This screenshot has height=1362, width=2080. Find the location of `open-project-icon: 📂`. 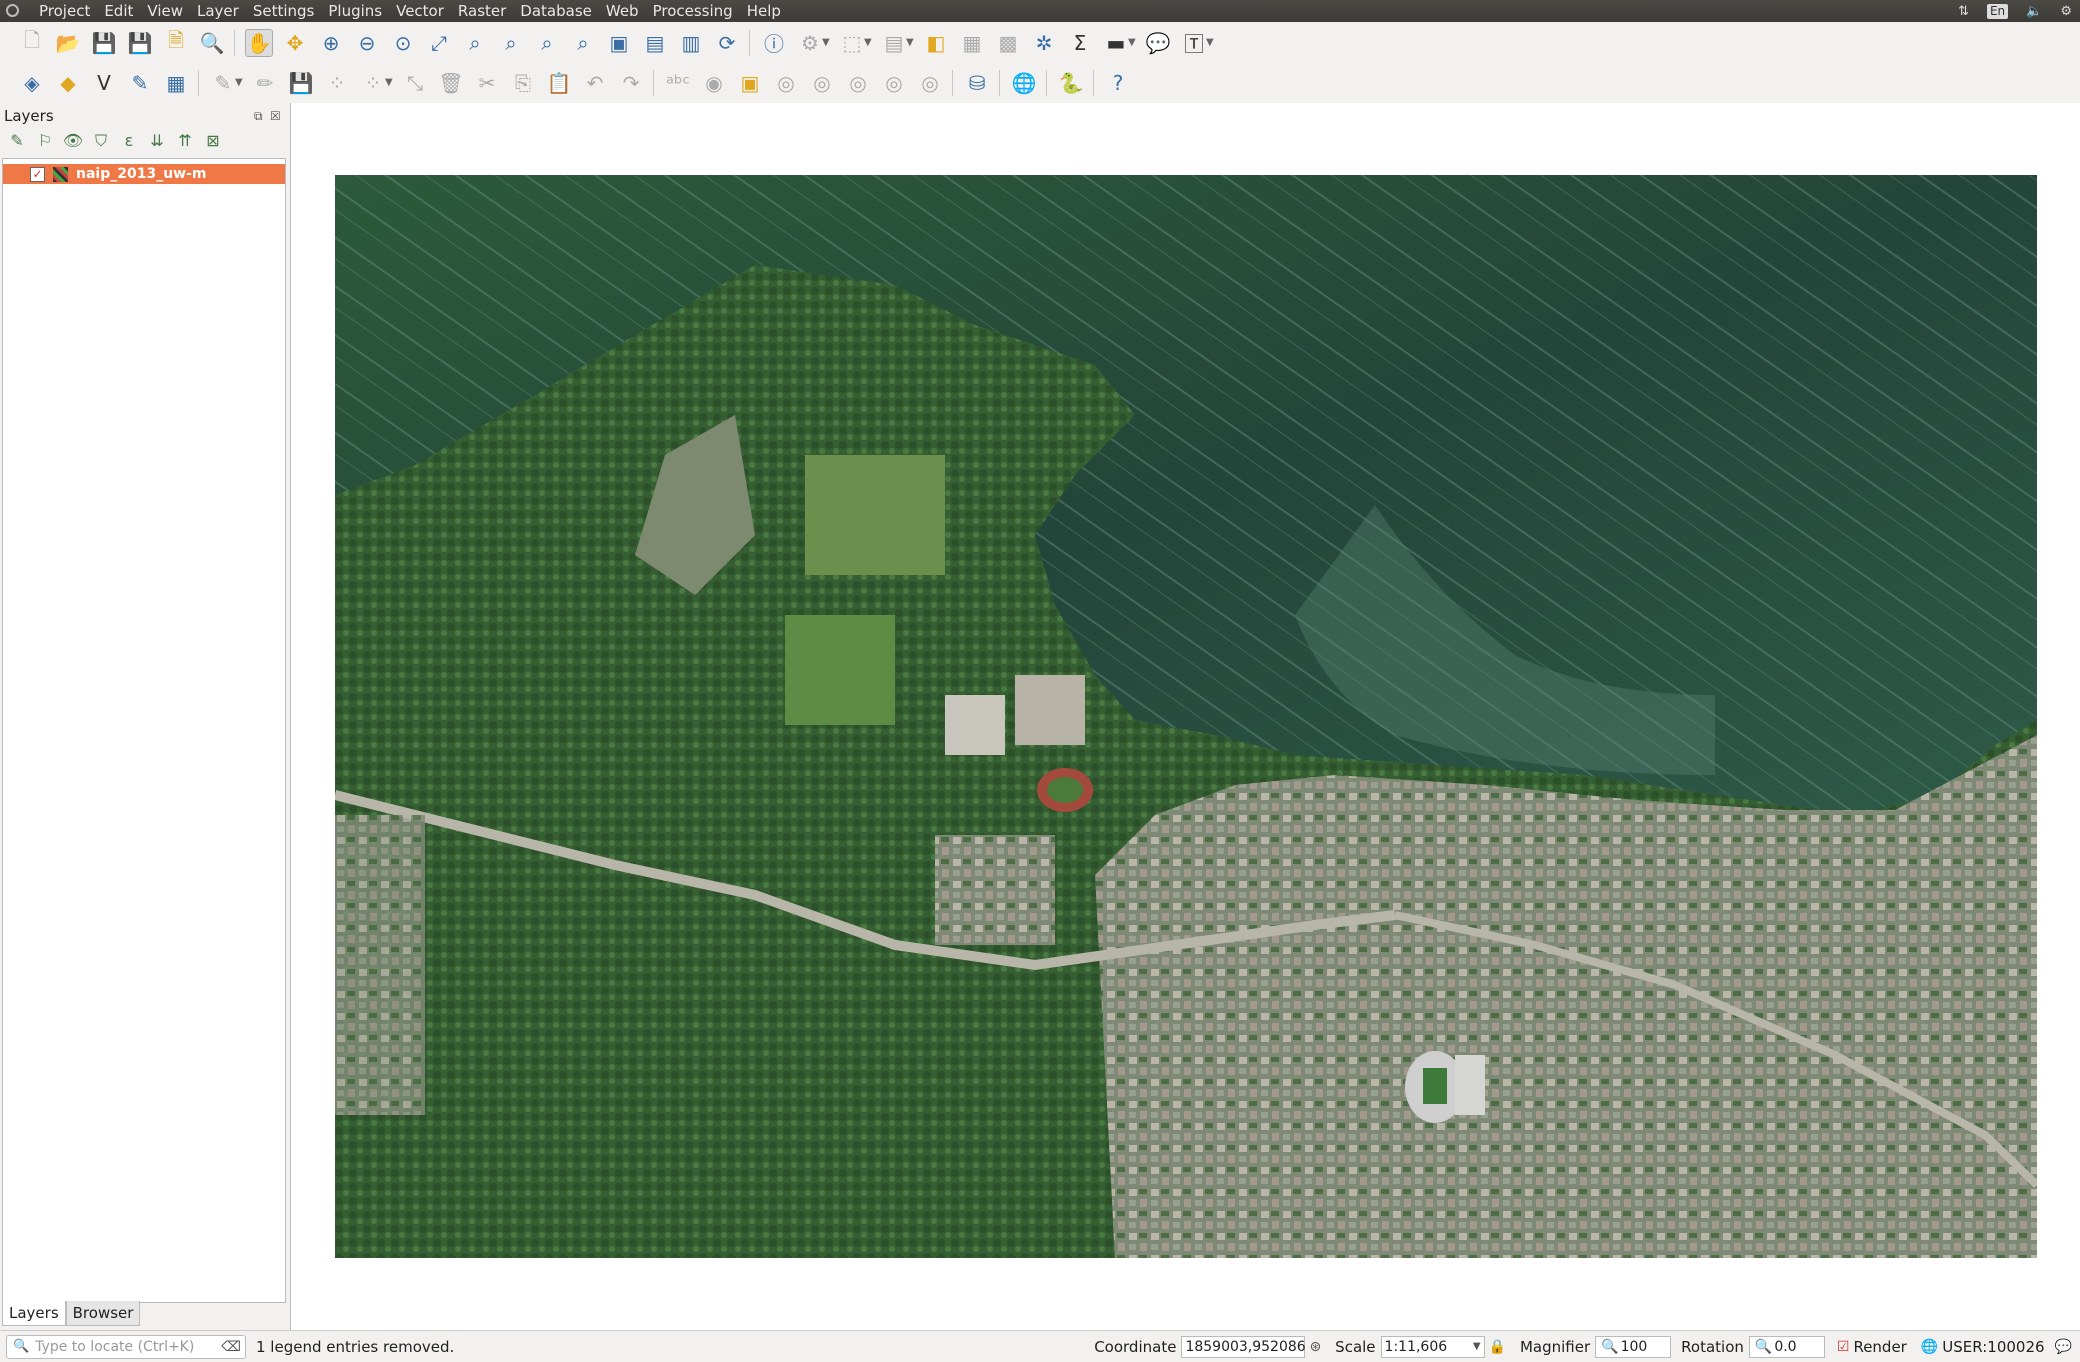

open-project-icon: 📂 is located at coordinates (68, 43).